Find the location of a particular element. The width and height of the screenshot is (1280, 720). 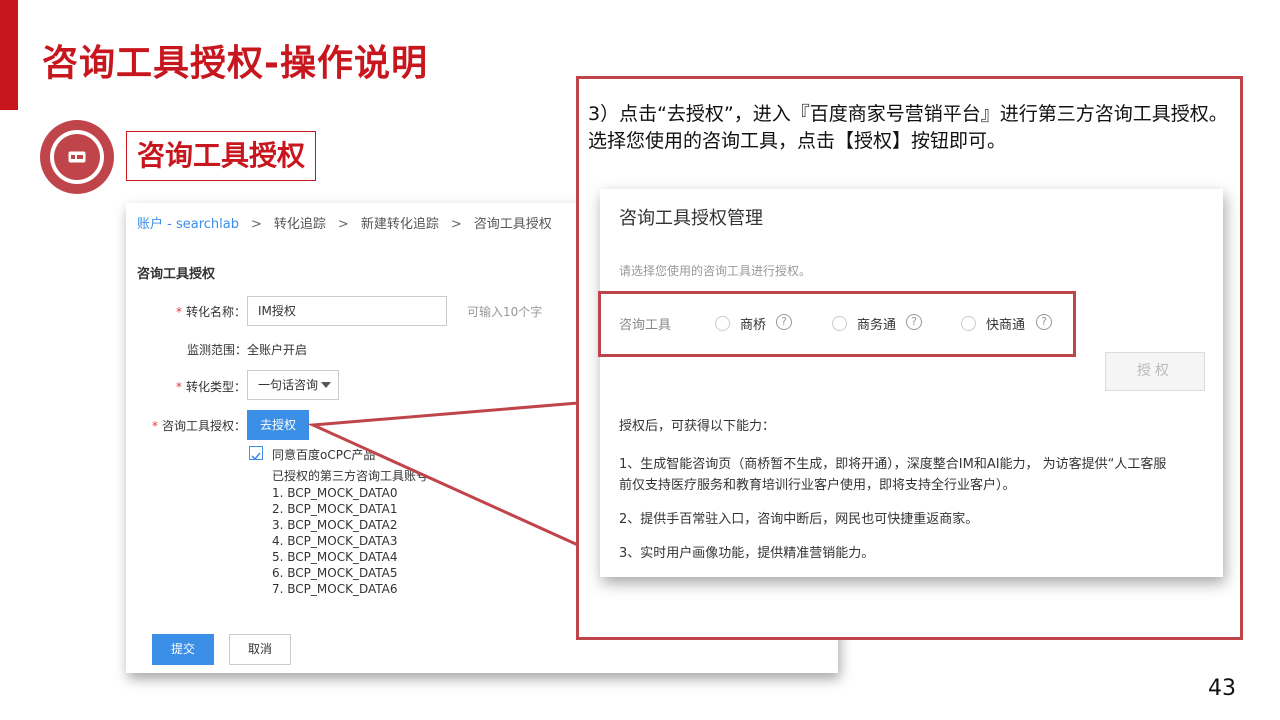

name-length-hint: 可输入10个字 is located at coordinates (505, 312).